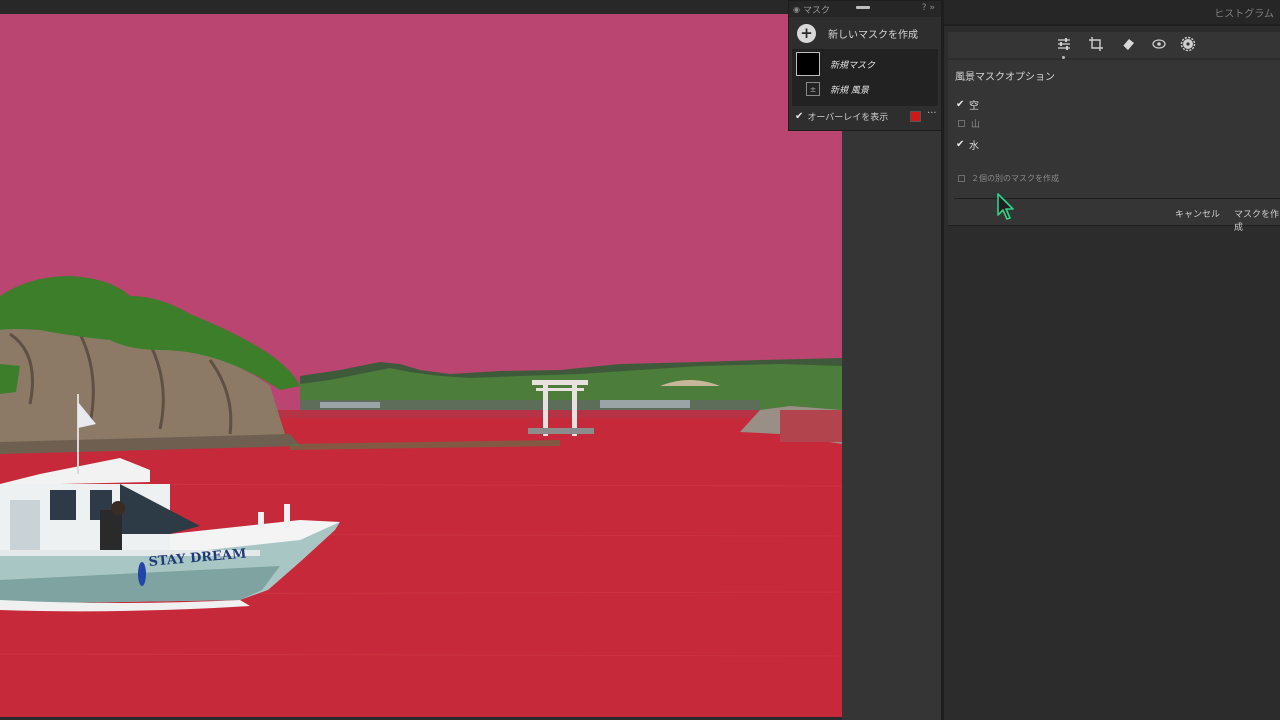 This screenshot has height=720, width=1280. What do you see at coordinates (1257, 220) in the screenshot?
I see `create-mask-button: マスクを作成` at bounding box center [1257, 220].